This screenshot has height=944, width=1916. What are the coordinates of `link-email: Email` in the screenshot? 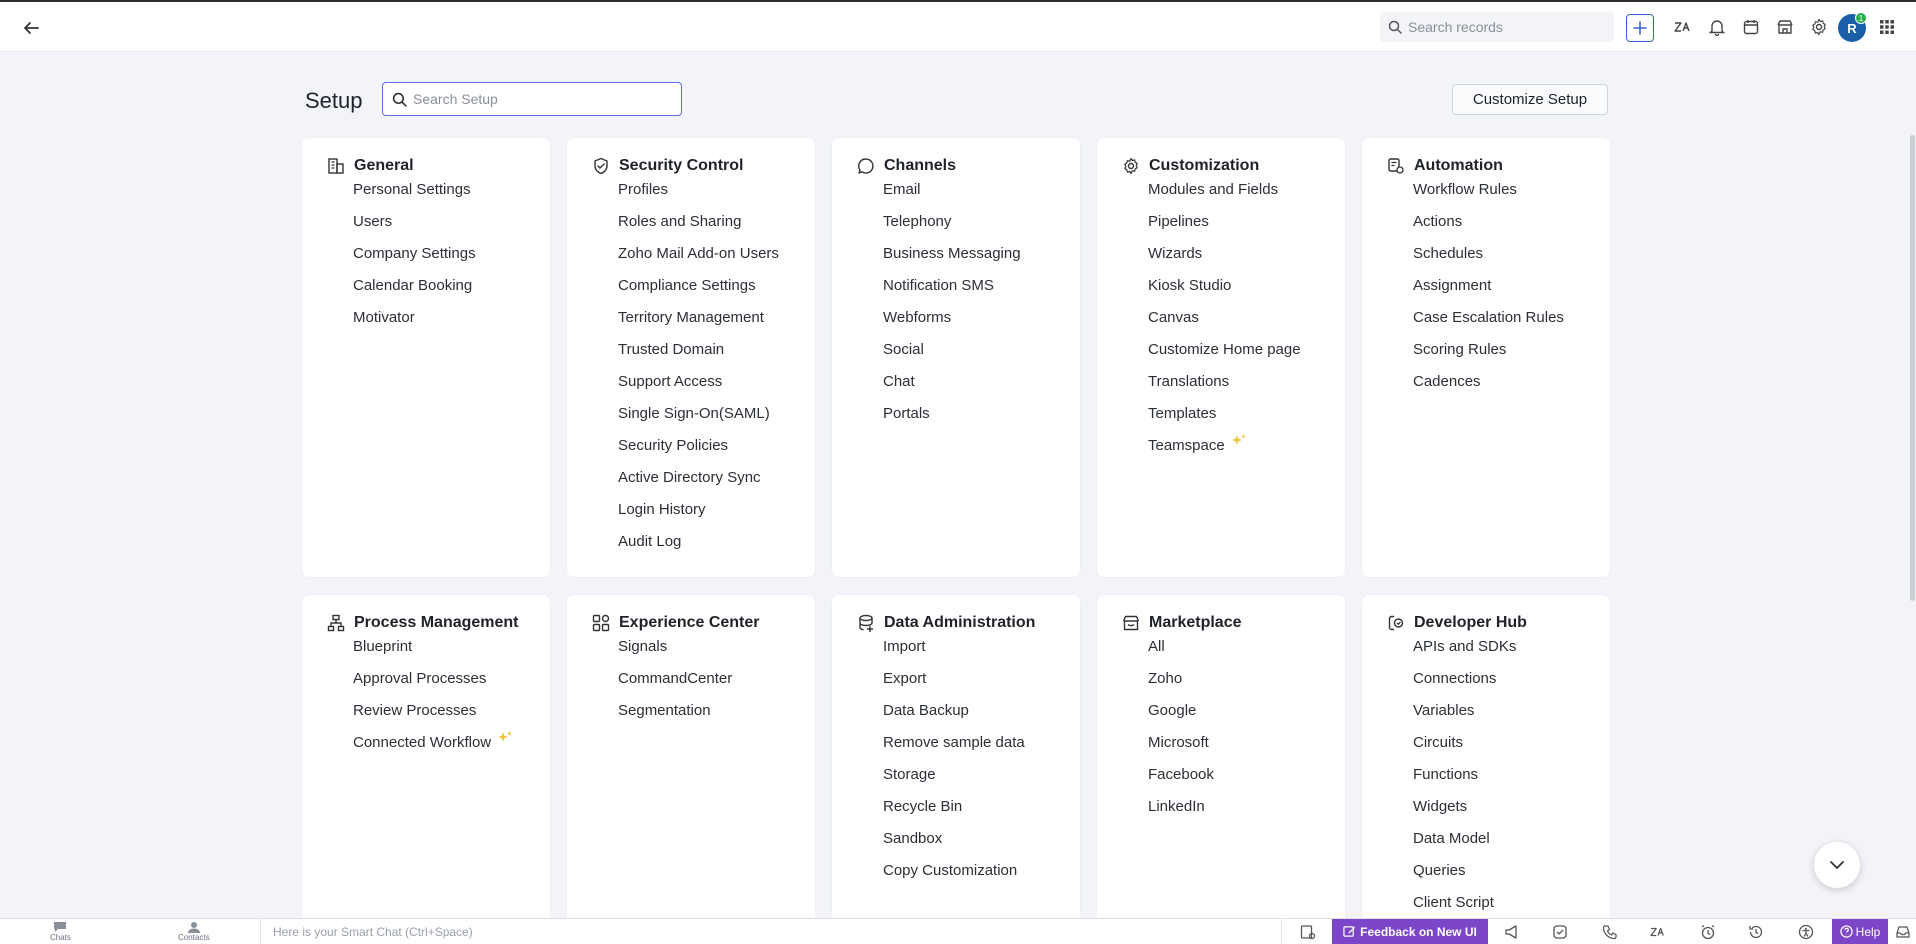 It's located at (952, 197).